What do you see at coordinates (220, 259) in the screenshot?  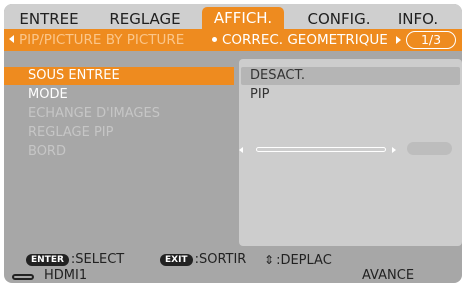 I see `hint-exit-label: :SORTIR` at bounding box center [220, 259].